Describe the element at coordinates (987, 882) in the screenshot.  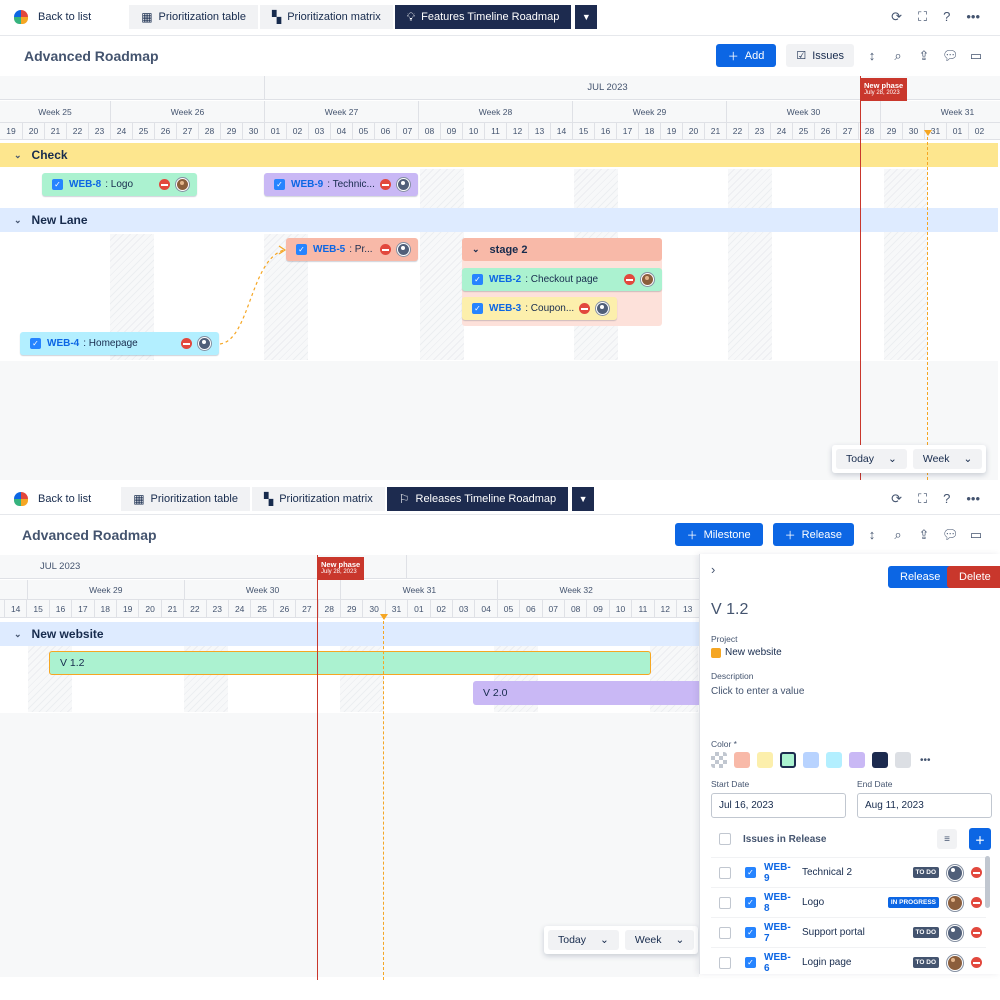
I see `scrollbar` at that location.